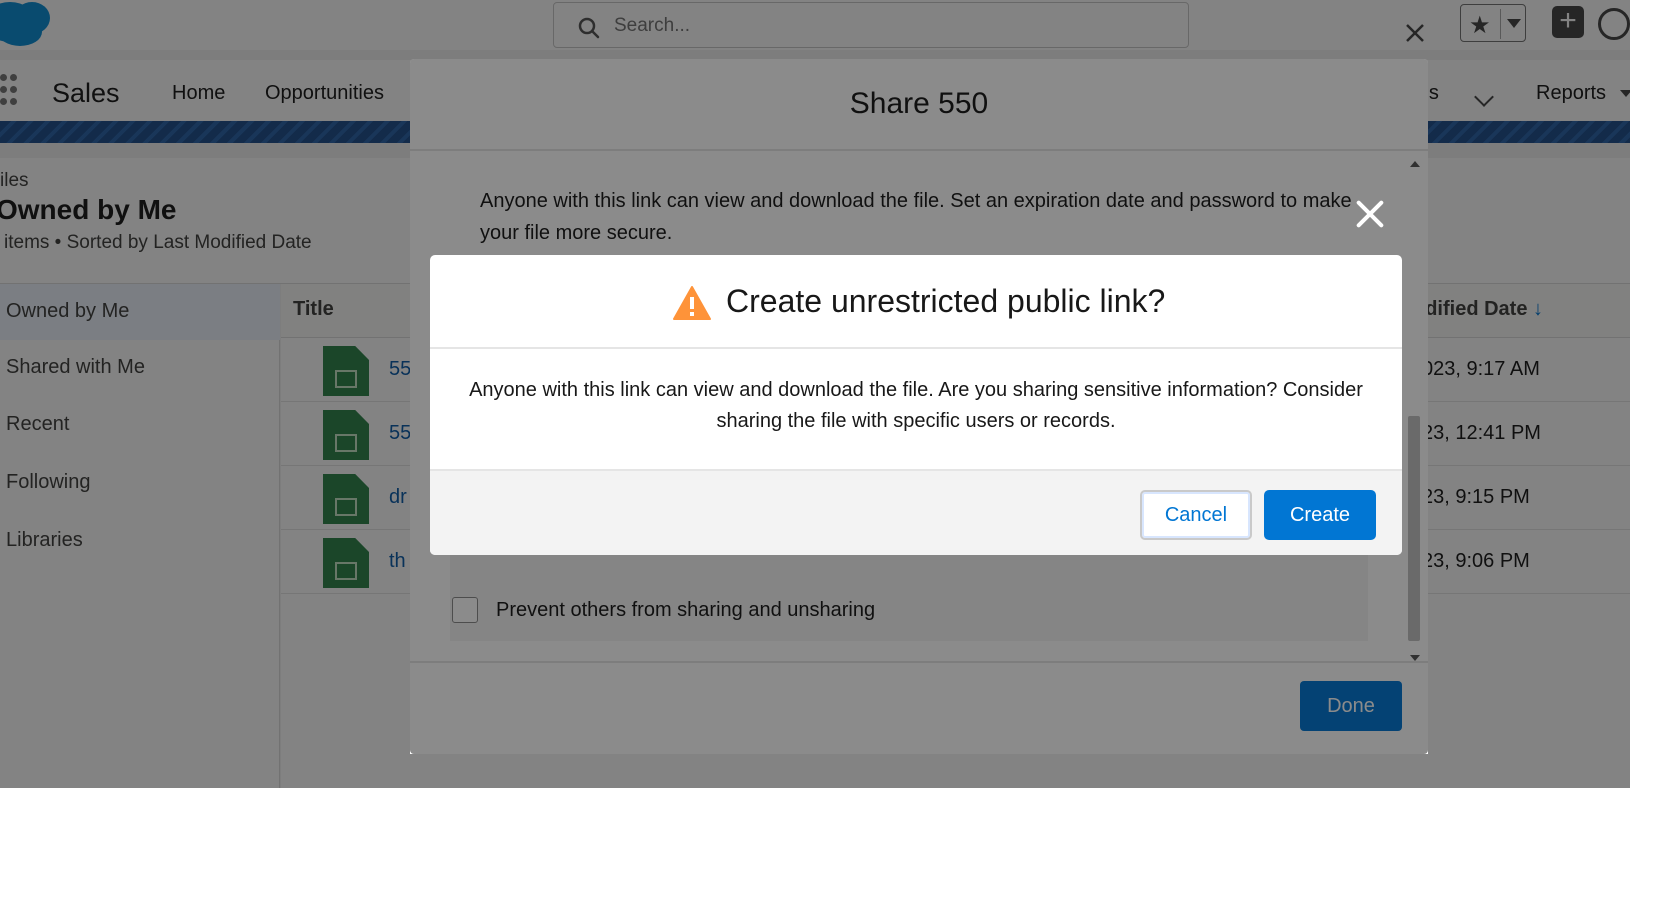 The height and width of the screenshot is (918, 1660). What do you see at coordinates (1370, 214) in the screenshot?
I see `close-icon` at bounding box center [1370, 214].